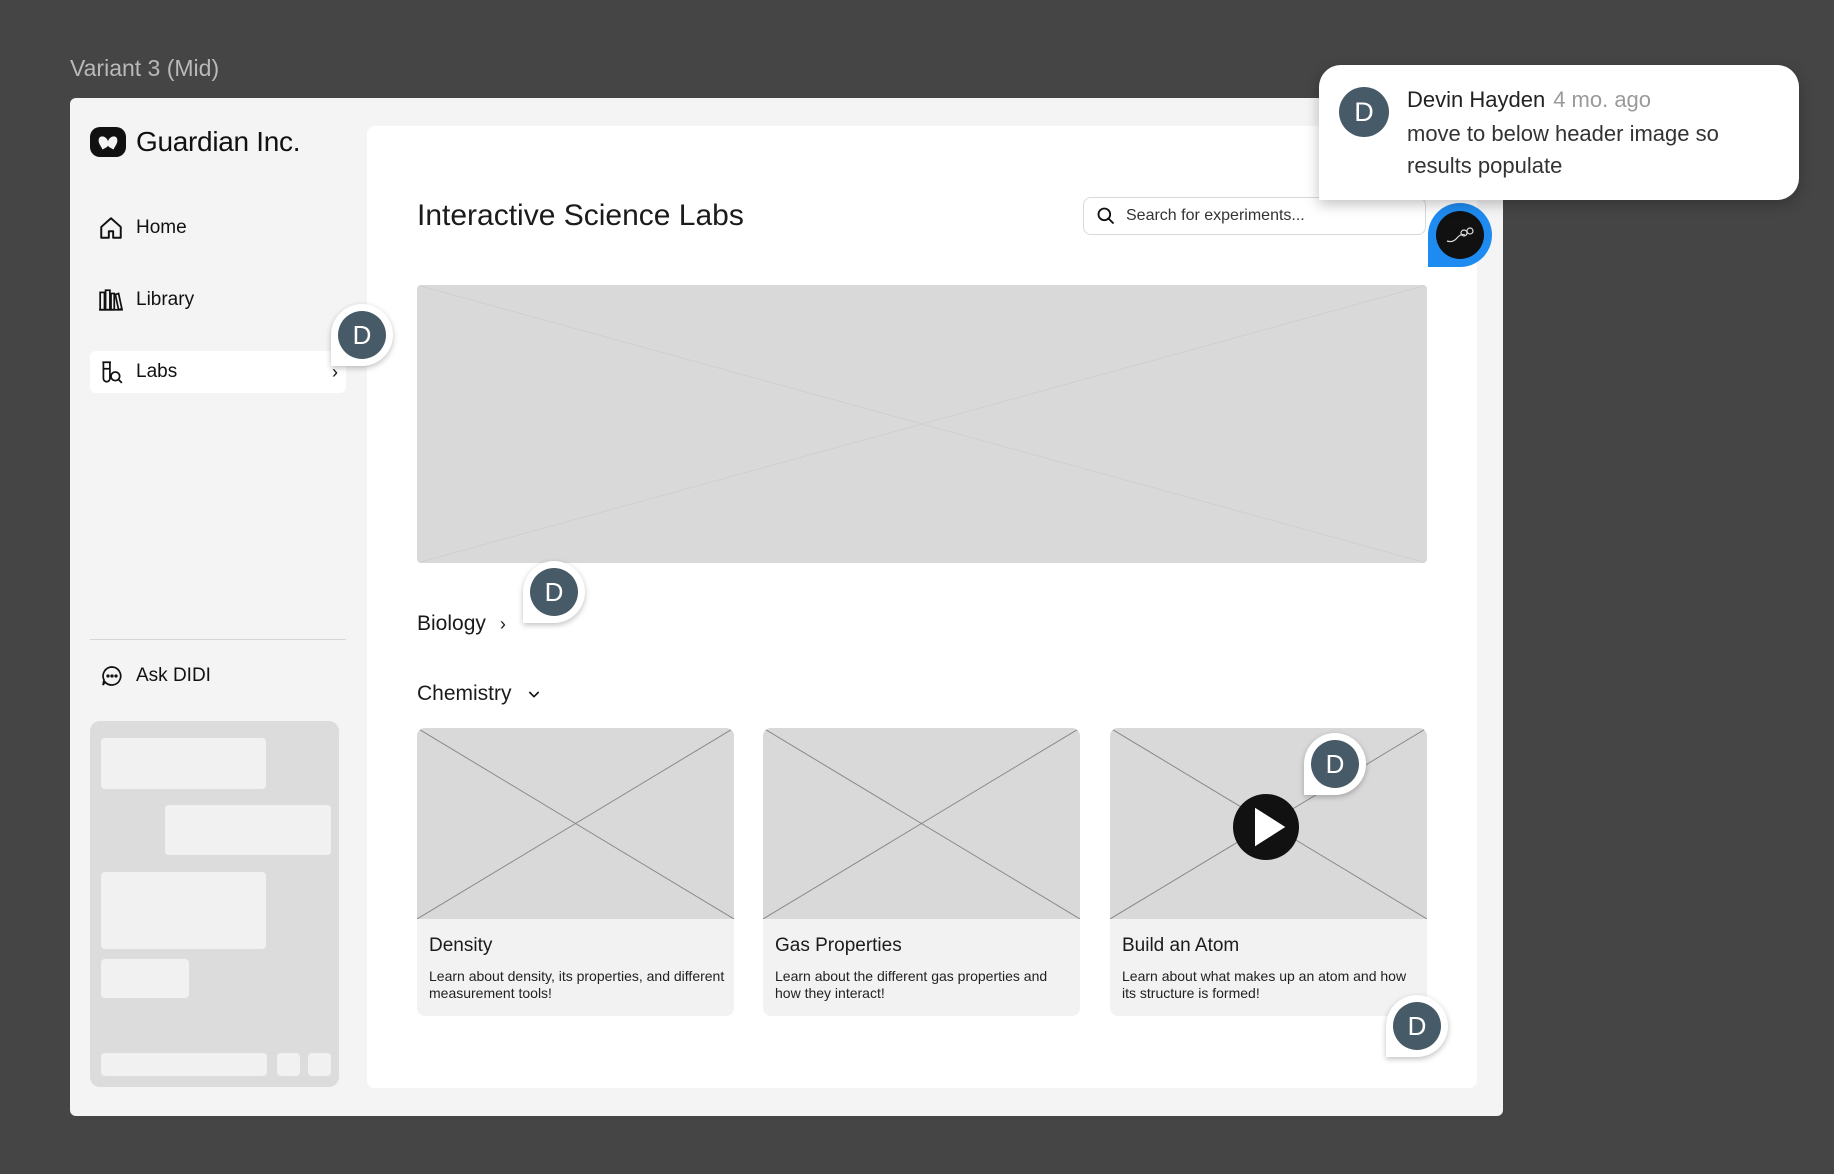 The image size is (1834, 1174). What do you see at coordinates (922, 424) in the screenshot?
I see `header-image-placeholder` at bounding box center [922, 424].